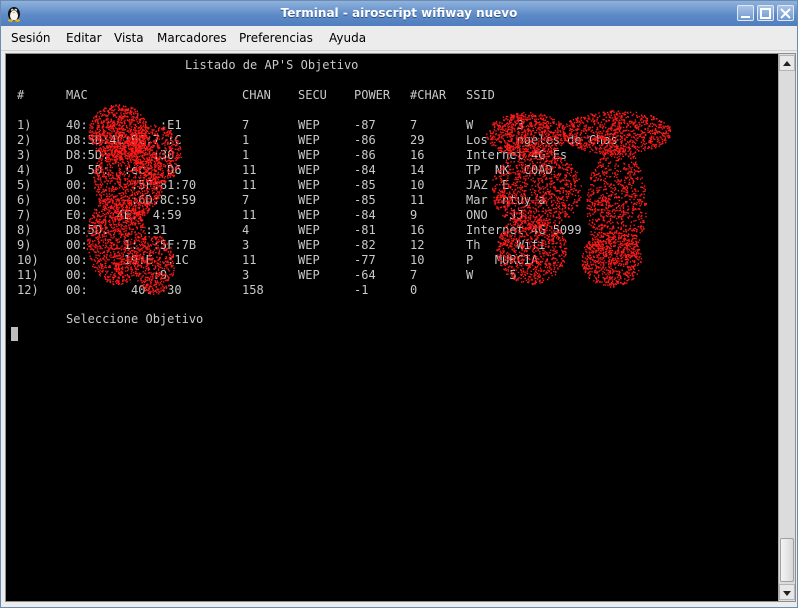  I want to click on maximize-icon, so click(765, 13).